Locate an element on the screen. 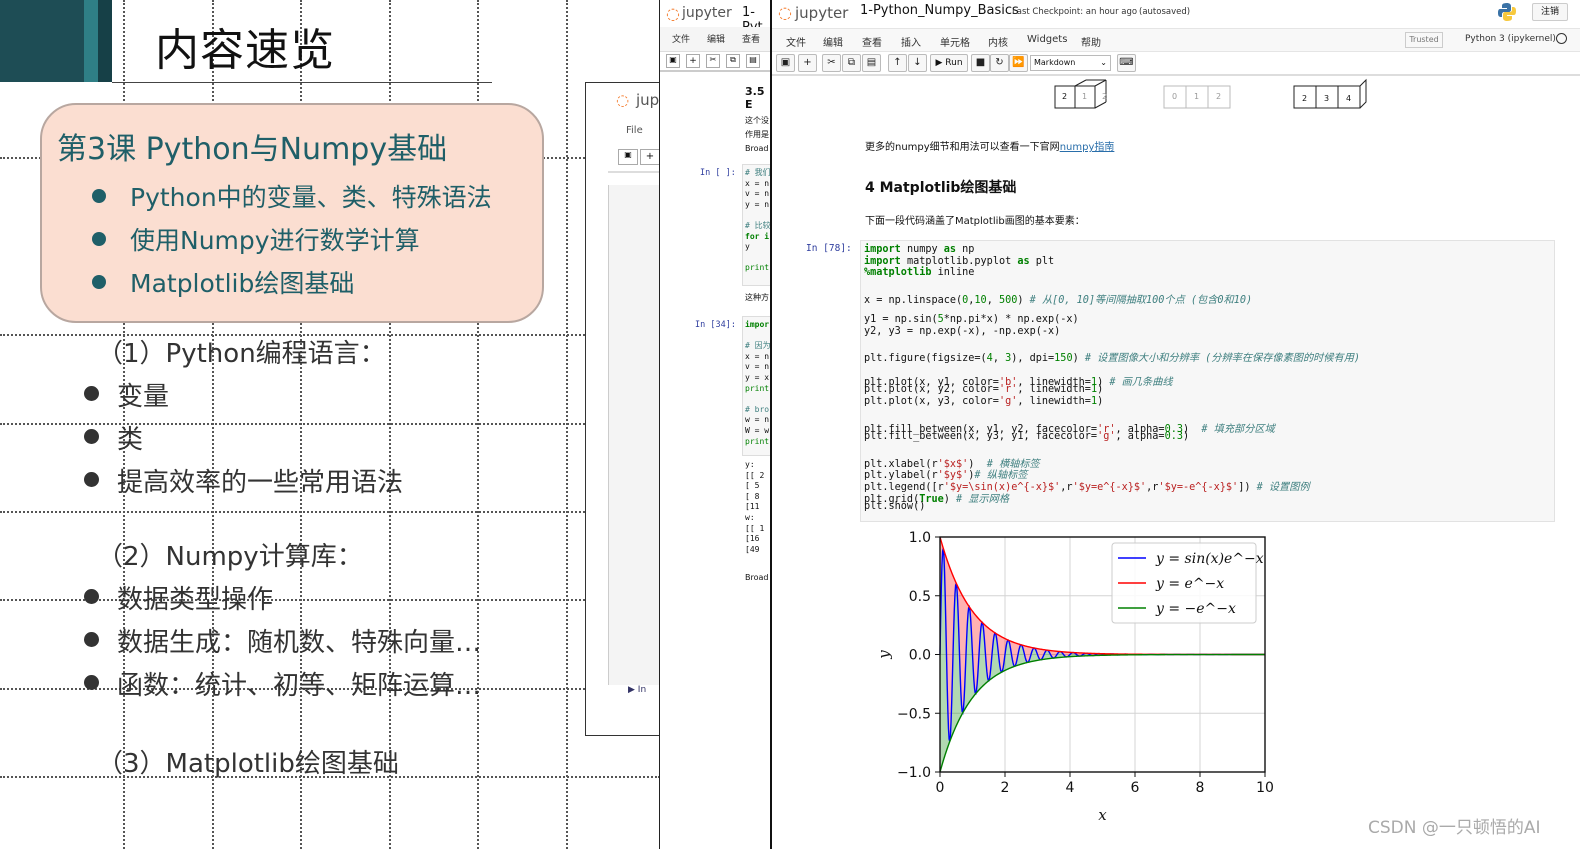  y-tick-label: −1.0 is located at coordinates (914, 773).